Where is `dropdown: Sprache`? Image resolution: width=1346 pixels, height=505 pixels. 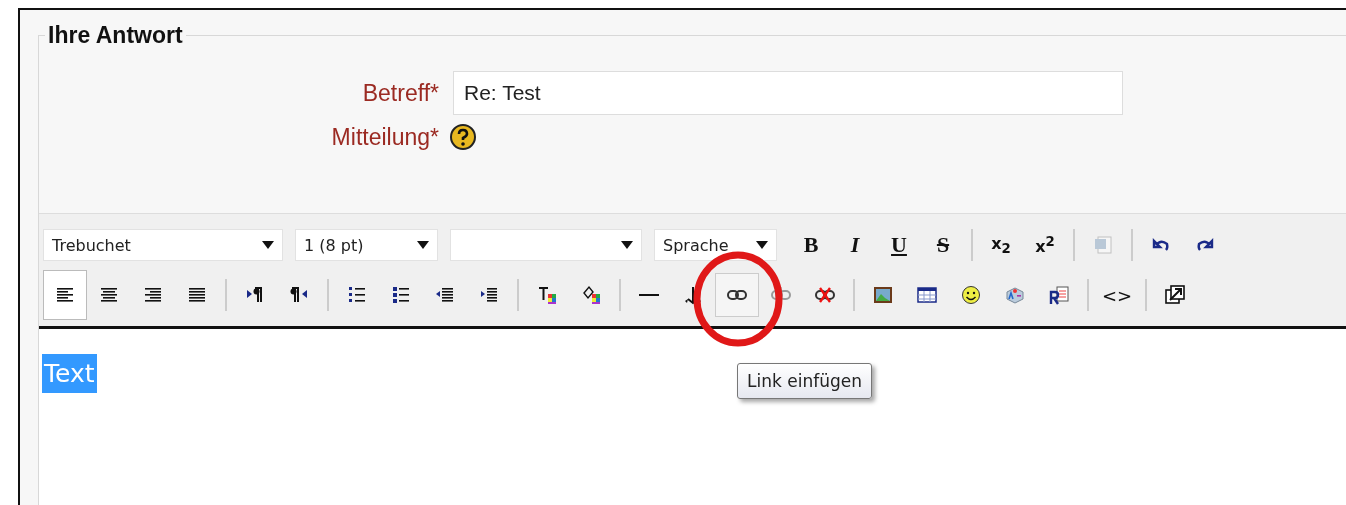 dropdown: Sprache is located at coordinates (715, 245).